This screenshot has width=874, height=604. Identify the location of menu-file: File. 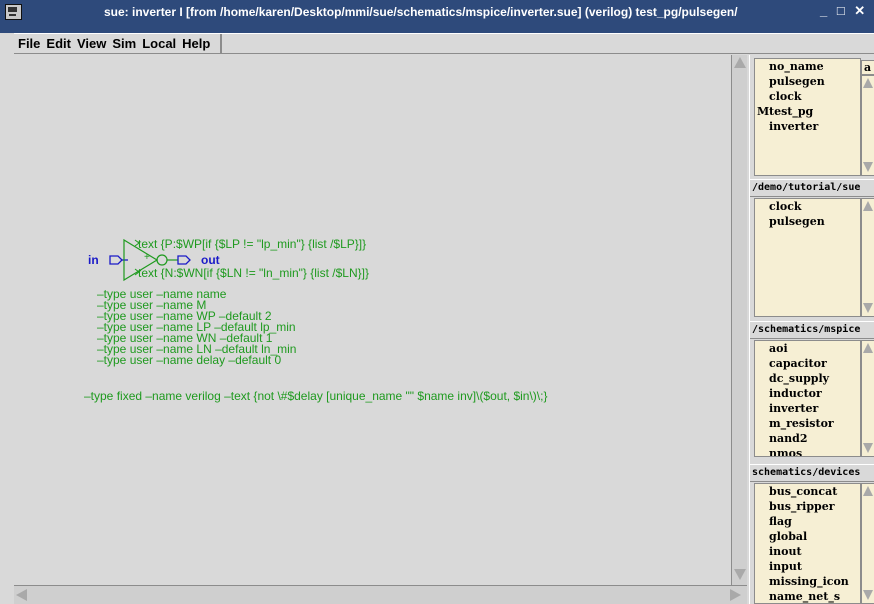
(29, 43).